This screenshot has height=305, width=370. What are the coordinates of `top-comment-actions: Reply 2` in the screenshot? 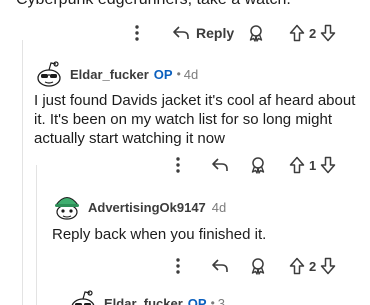 It's located at (185, 33).